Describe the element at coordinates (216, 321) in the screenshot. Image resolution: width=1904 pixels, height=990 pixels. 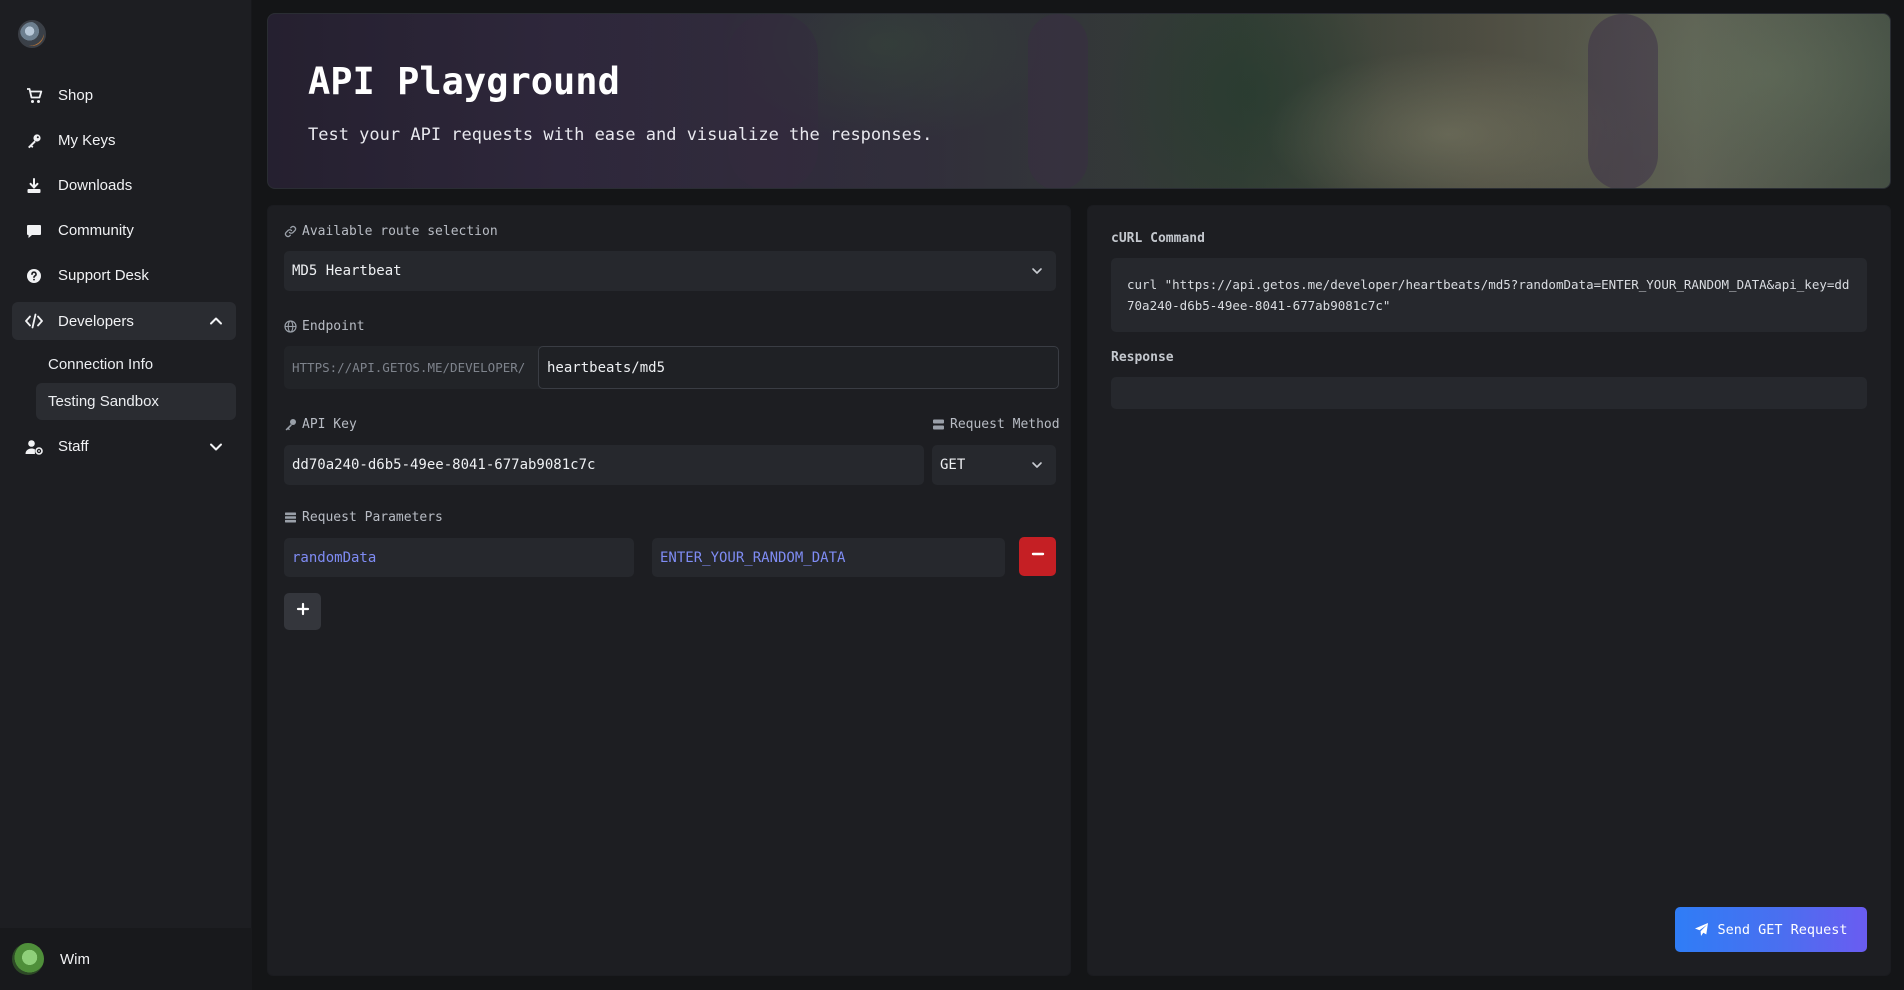
I see `chevron-up-icon` at that location.